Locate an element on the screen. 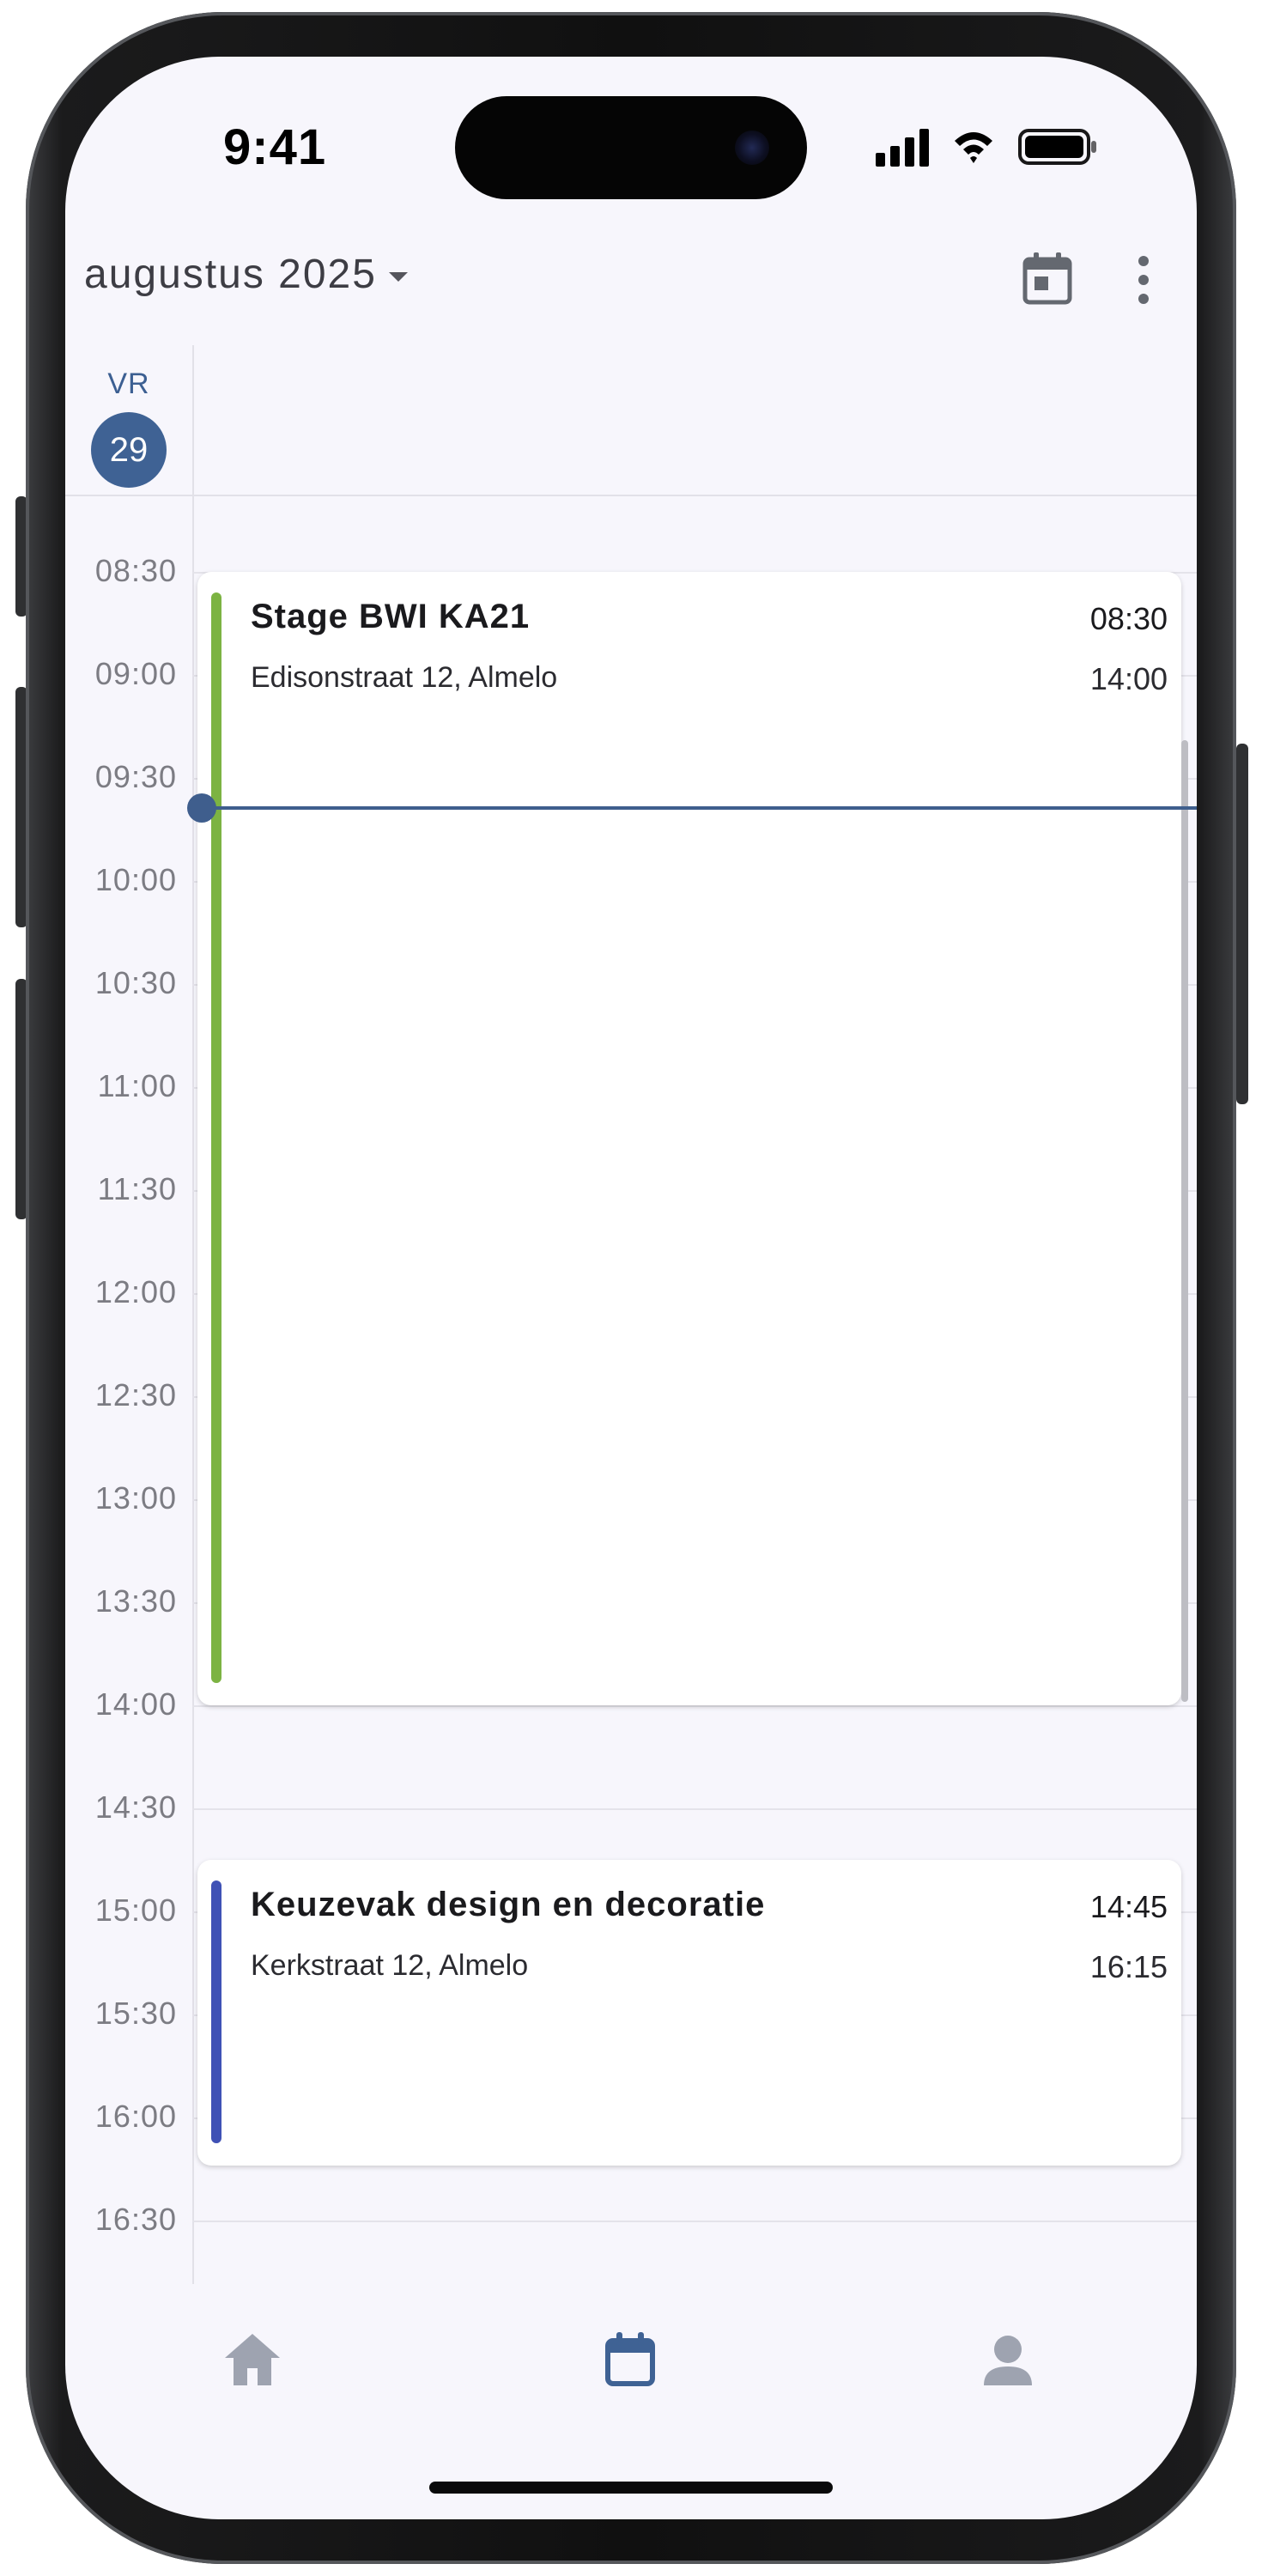 This screenshot has width=1262, height=2576. time-label: 14:30 is located at coordinates (135, 1807).